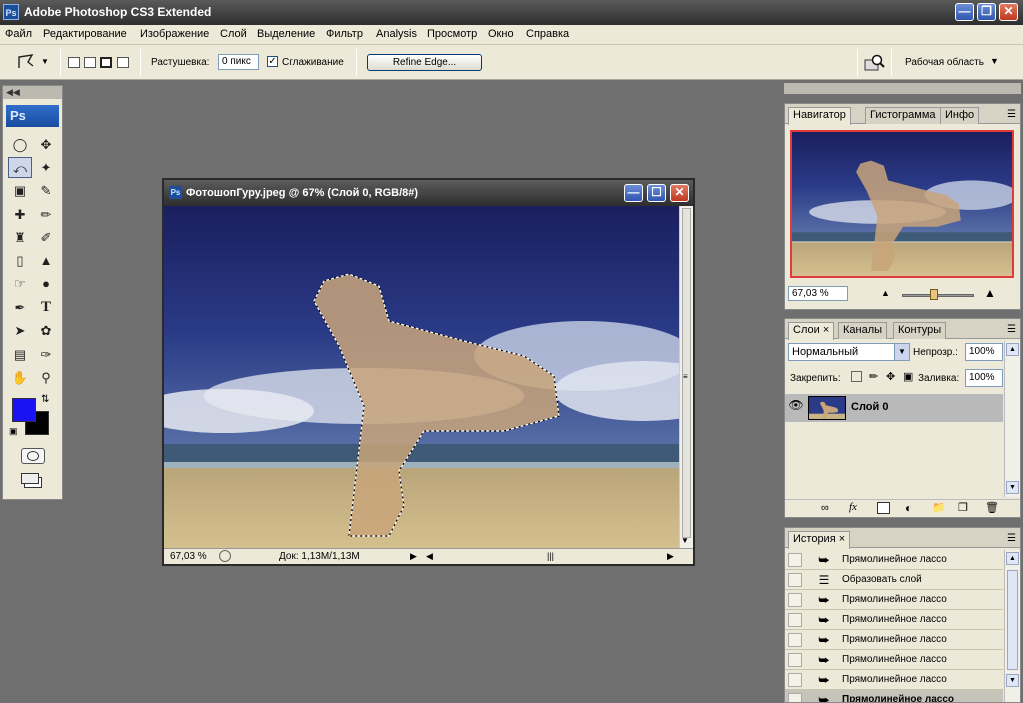 The height and width of the screenshot is (703, 1023). What do you see at coordinates (992, 507) in the screenshot?
I see `delete-layer-icon: 🗑` at bounding box center [992, 507].